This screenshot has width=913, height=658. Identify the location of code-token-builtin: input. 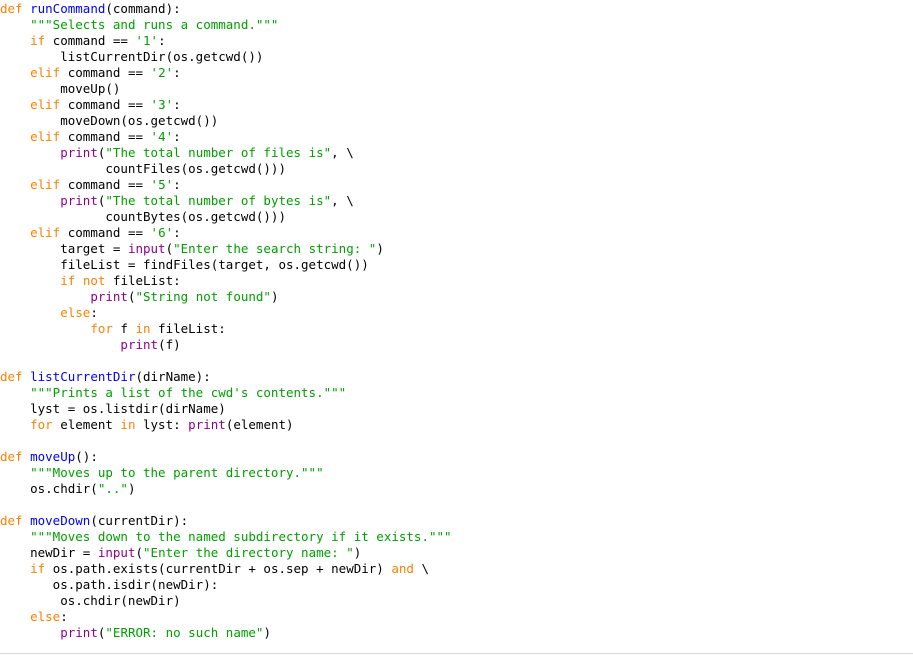
(116, 552).